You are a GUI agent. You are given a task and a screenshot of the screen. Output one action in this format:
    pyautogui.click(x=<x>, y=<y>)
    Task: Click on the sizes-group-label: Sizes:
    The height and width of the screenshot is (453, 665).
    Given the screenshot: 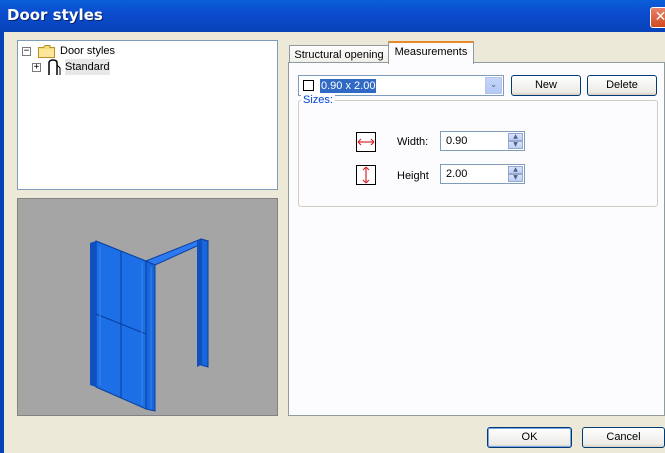 What is the action you would take?
    pyautogui.click(x=318, y=100)
    